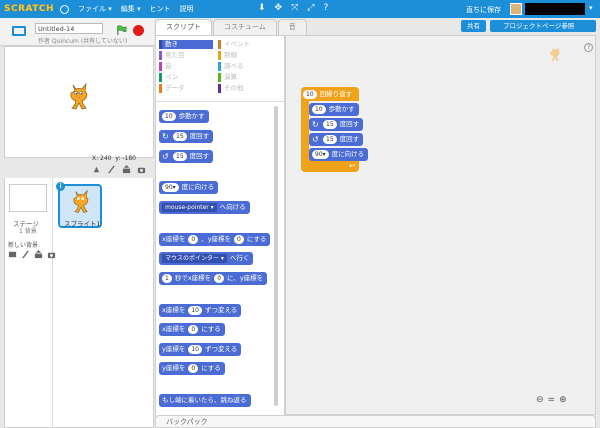  What do you see at coordinates (192, 329) in the screenshot?
I see `block-set-x: x座標を 0 にする` at bounding box center [192, 329].